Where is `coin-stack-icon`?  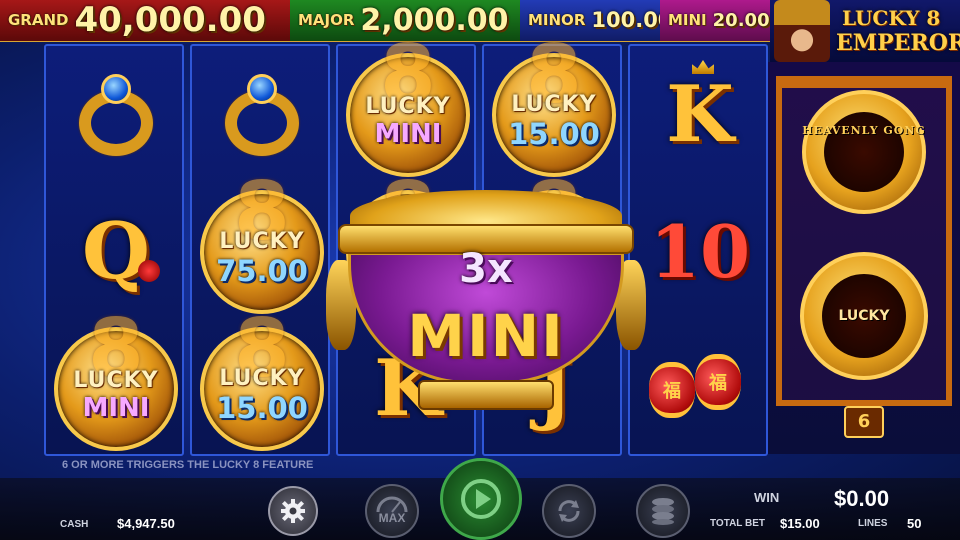 coin-stack-icon is located at coordinates (663, 511).